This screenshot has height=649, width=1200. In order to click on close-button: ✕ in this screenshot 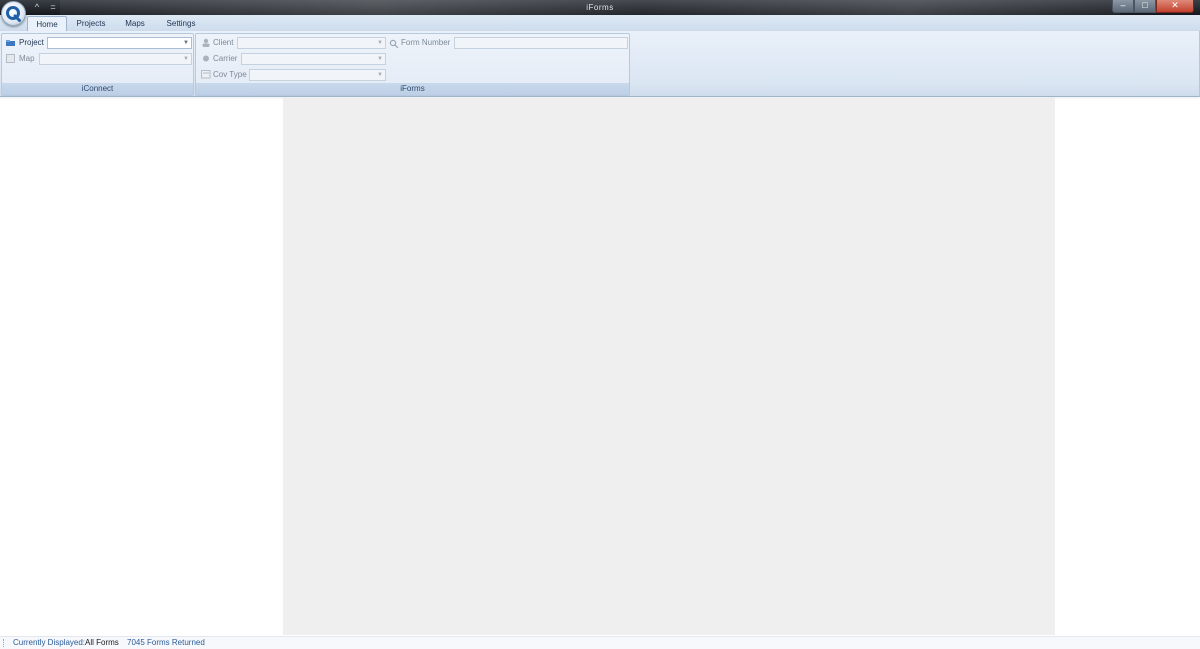, I will do `click(1175, 6)`.